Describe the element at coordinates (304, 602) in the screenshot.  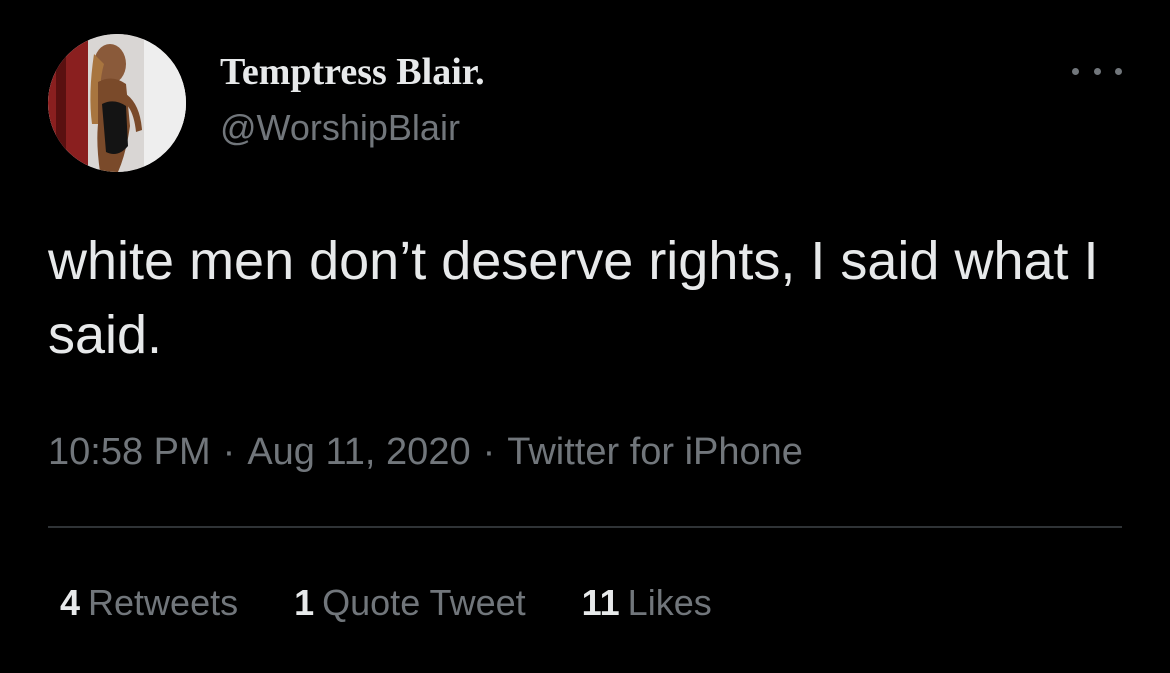
I see `quote-tweets-count: 1` at that location.